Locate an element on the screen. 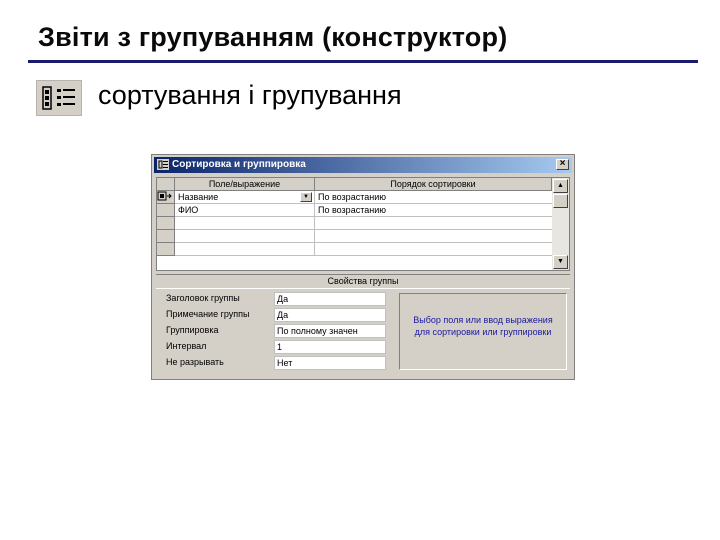 This screenshot has width=720, height=540. grid-row: ФИО По возрастанию is located at coordinates (354, 210).